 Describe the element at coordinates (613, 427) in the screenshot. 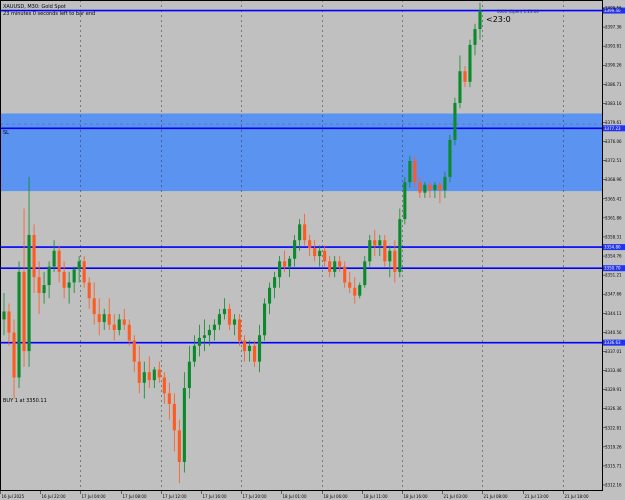

I see `y-tick-label: 3322.81` at that location.